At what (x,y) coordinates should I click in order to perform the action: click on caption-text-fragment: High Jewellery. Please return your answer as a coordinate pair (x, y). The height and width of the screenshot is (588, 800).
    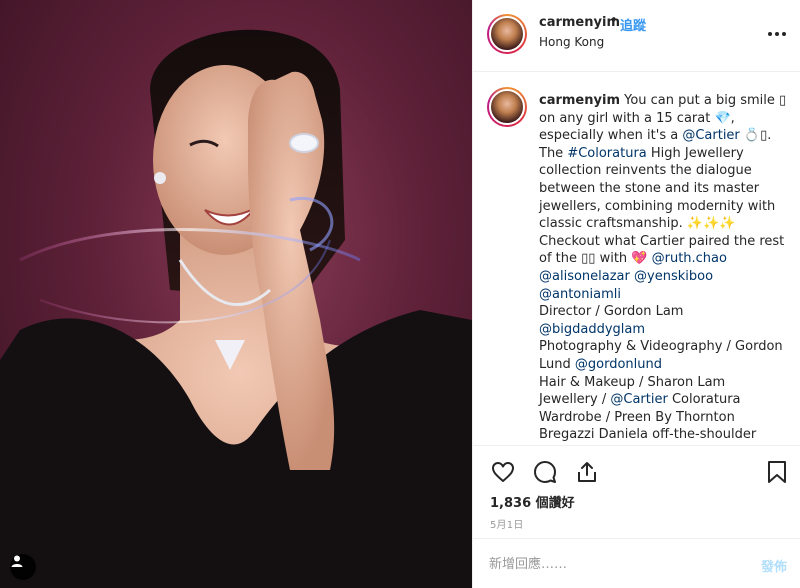
    Looking at the image, I should click on (695, 153).